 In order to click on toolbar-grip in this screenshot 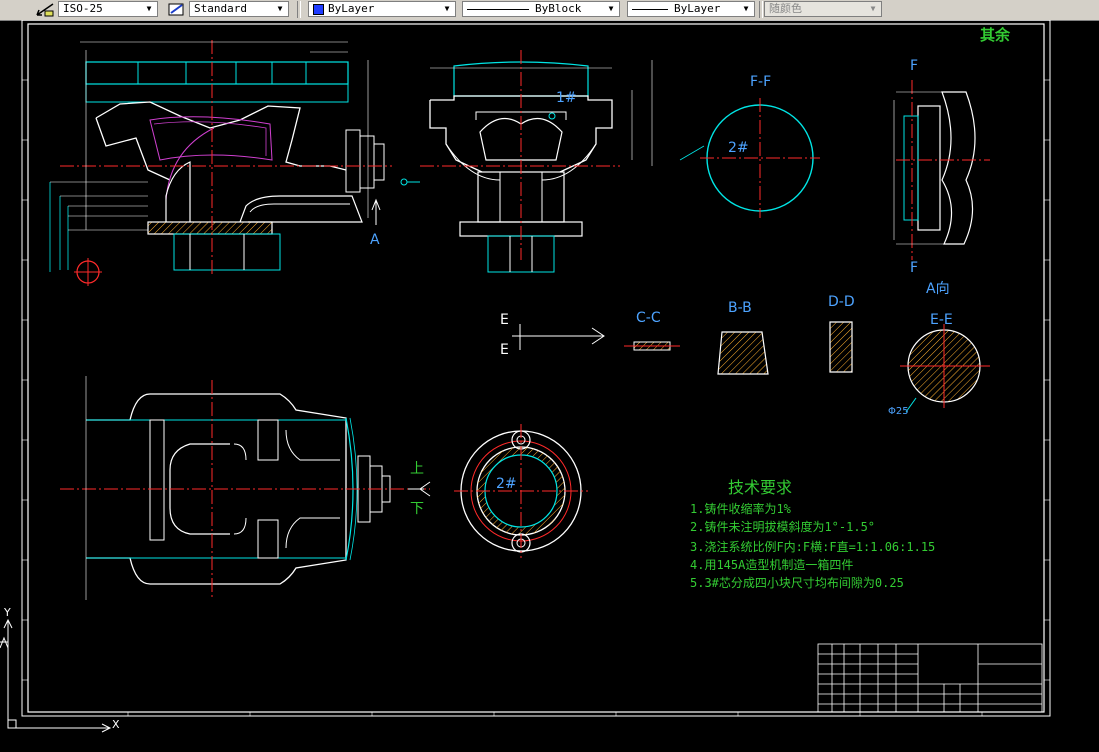, I will do `click(13, 9)`.